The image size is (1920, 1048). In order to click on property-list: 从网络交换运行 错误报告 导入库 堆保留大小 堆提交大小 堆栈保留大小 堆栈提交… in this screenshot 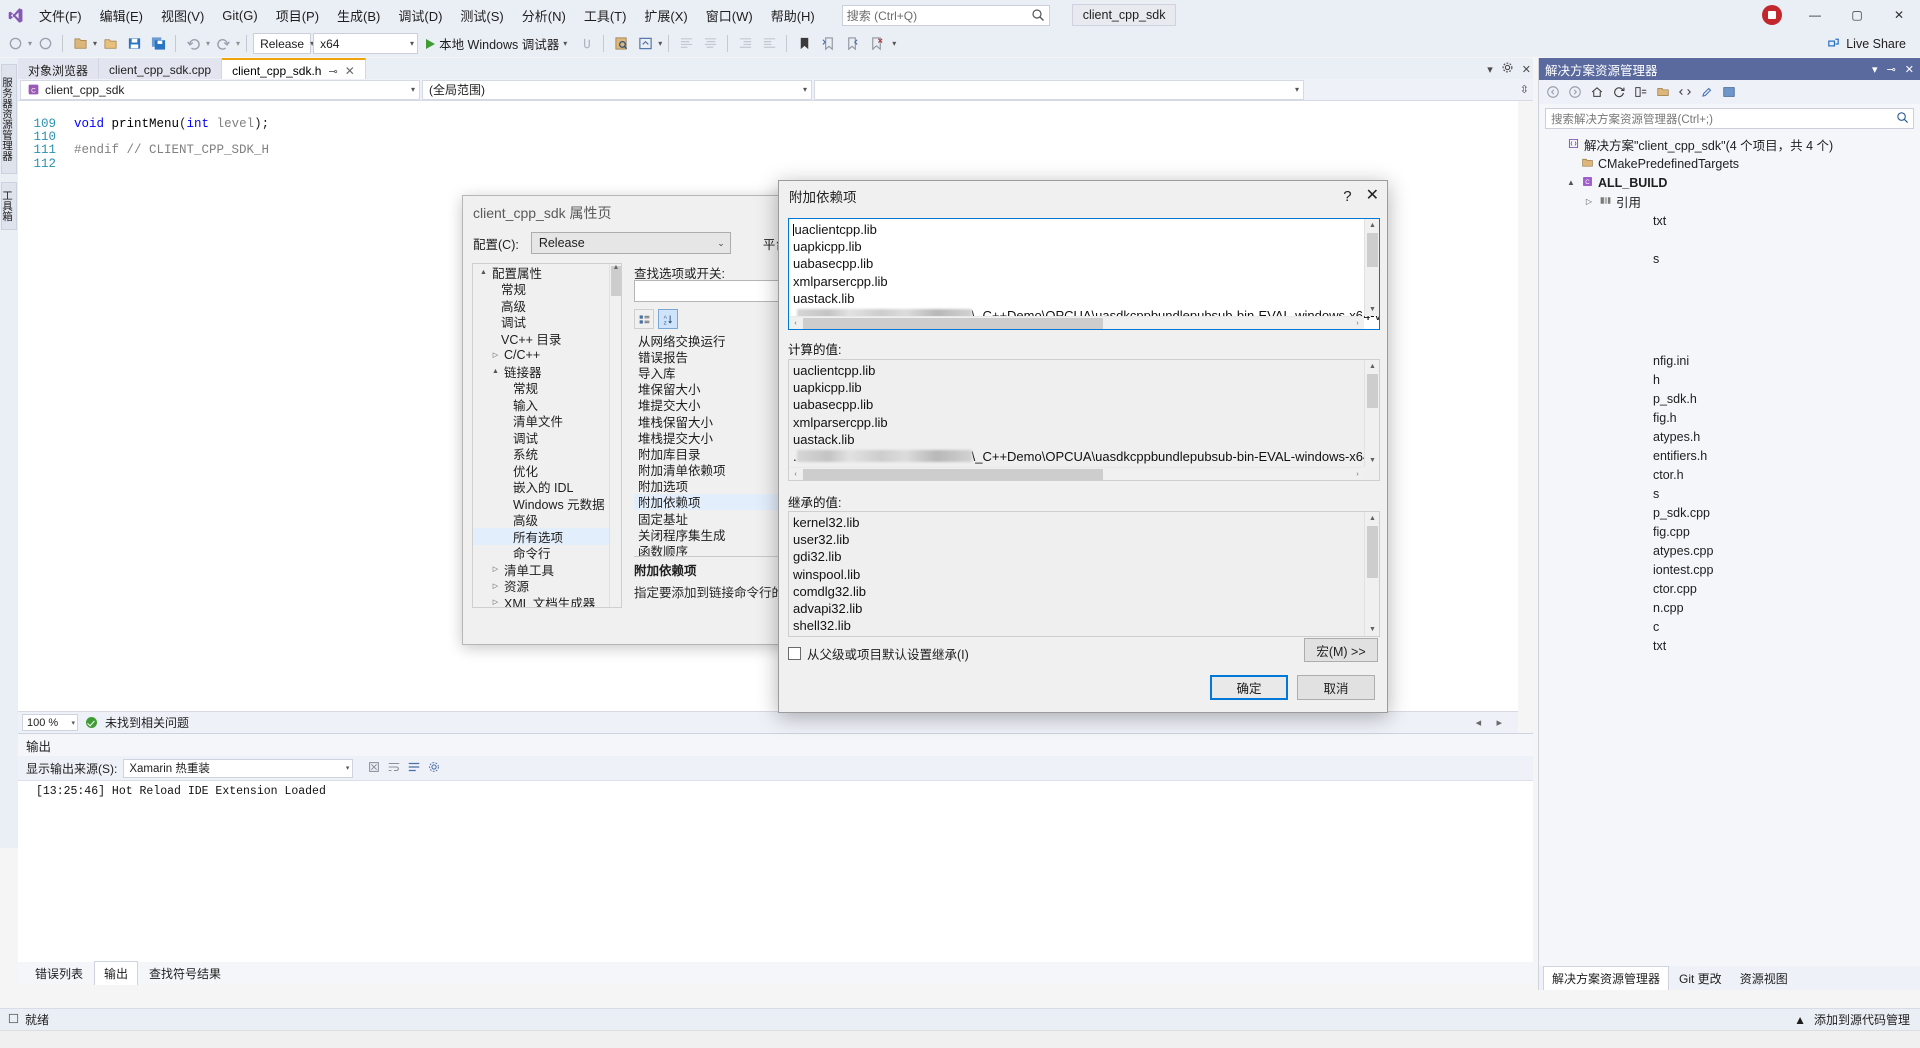, I will do `click(706, 444)`.